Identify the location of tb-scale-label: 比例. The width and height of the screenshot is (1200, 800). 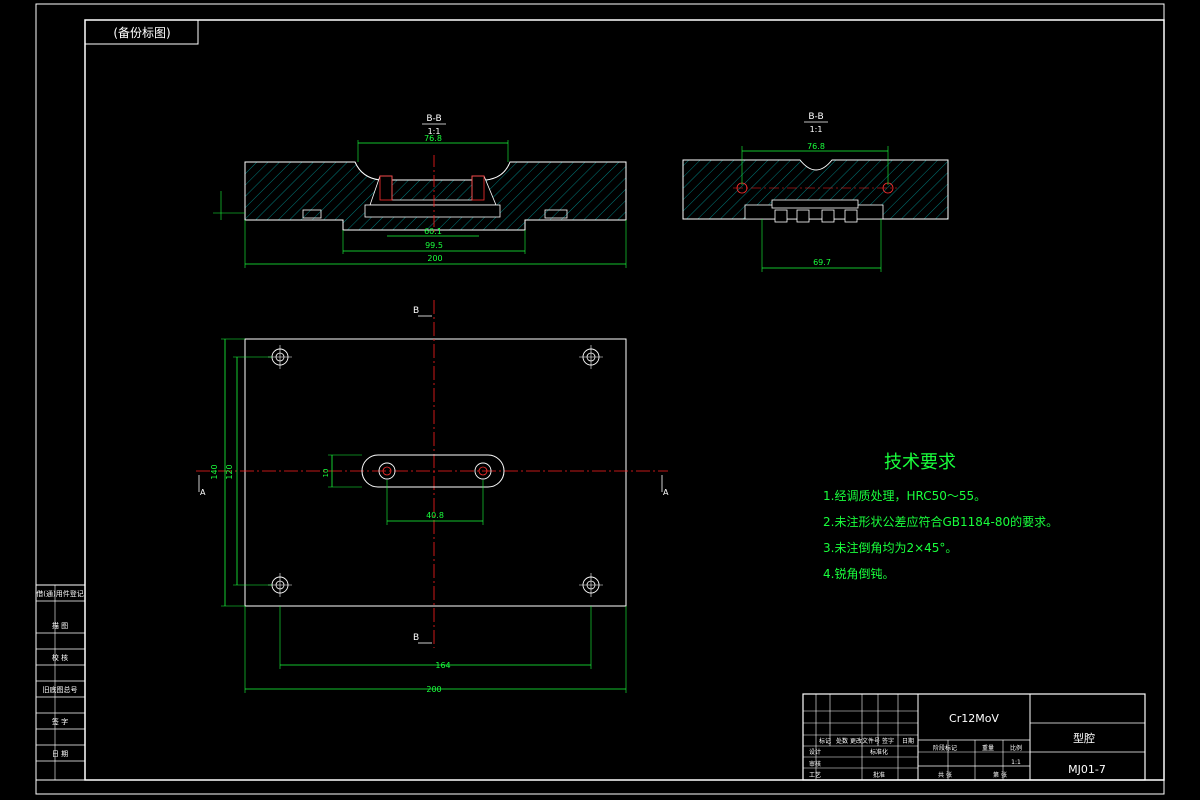
(1016, 748).